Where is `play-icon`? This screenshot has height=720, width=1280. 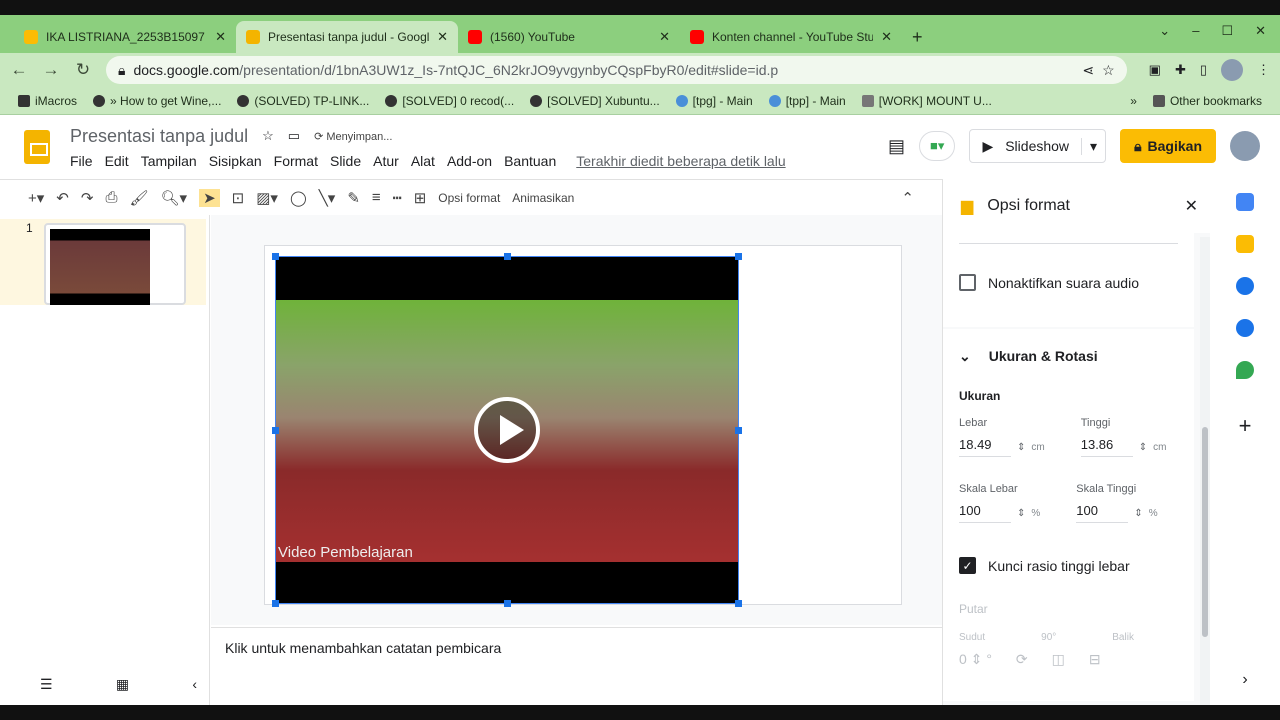 play-icon is located at coordinates (507, 430).